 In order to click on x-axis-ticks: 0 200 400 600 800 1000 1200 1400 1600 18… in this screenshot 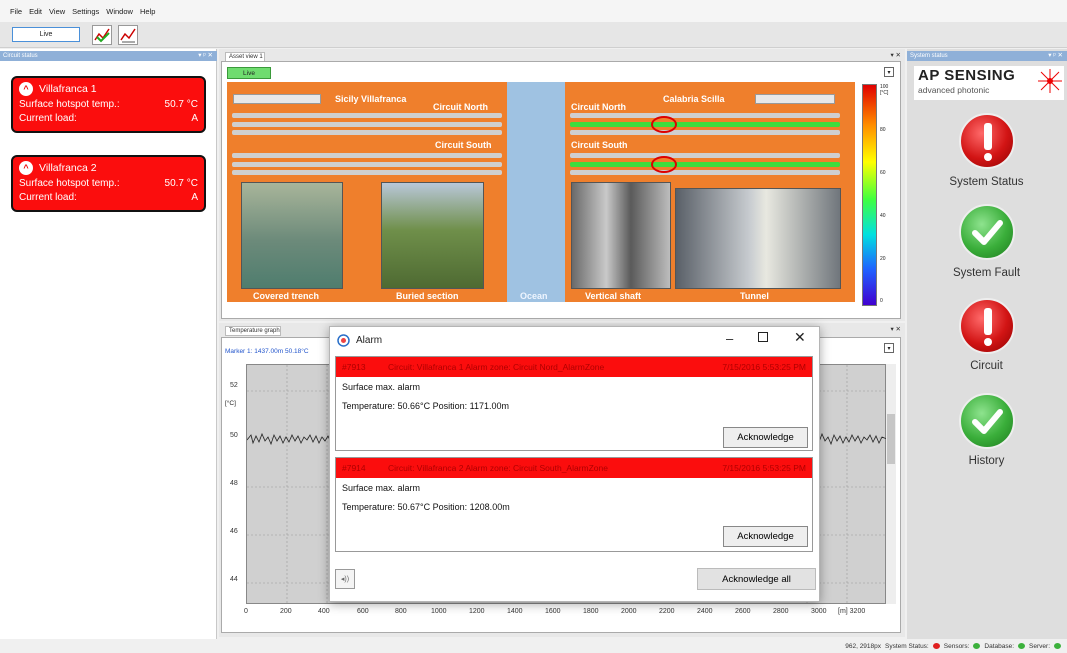, I will do `click(570, 613)`.